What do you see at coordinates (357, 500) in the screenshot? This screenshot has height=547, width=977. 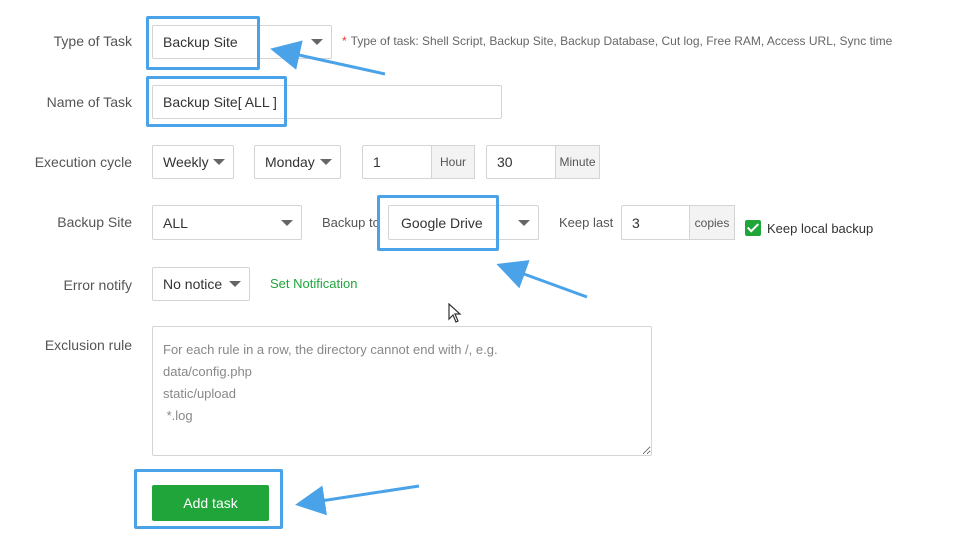 I see `arrow-to-add-task` at bounding box center [357, 500].